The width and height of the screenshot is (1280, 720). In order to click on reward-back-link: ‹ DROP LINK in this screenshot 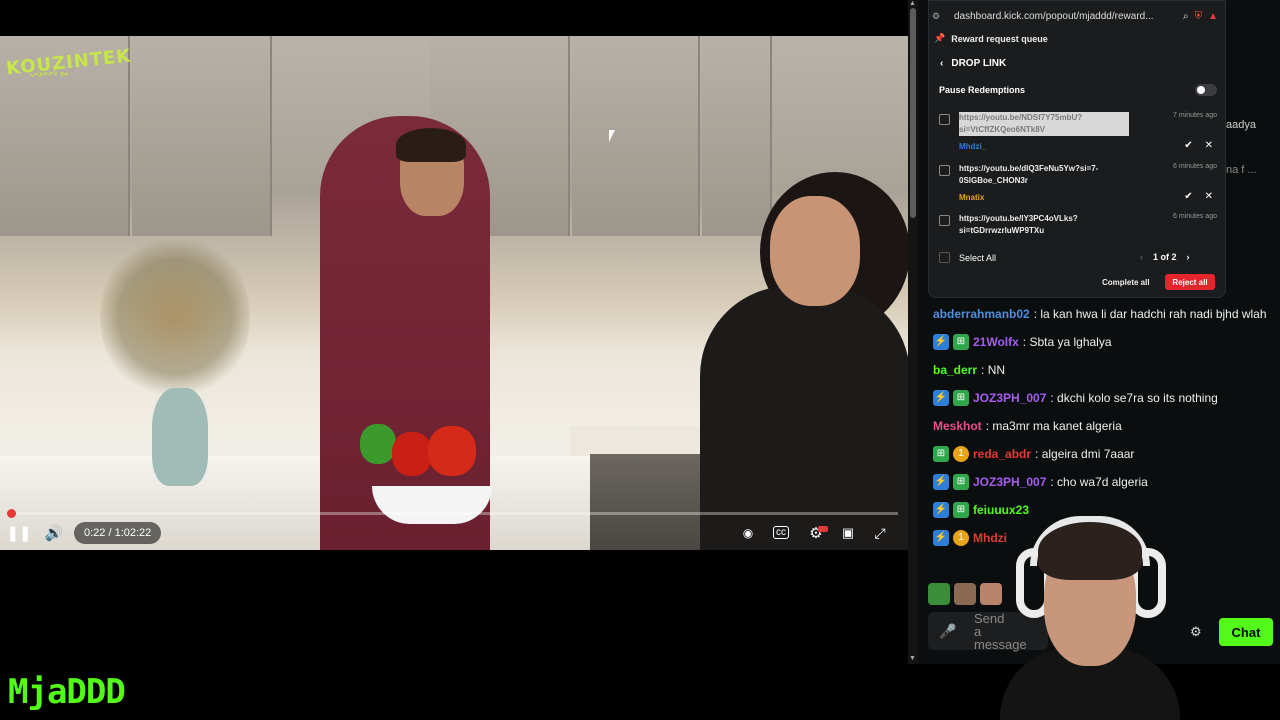, I will do `click(973, 63)`.